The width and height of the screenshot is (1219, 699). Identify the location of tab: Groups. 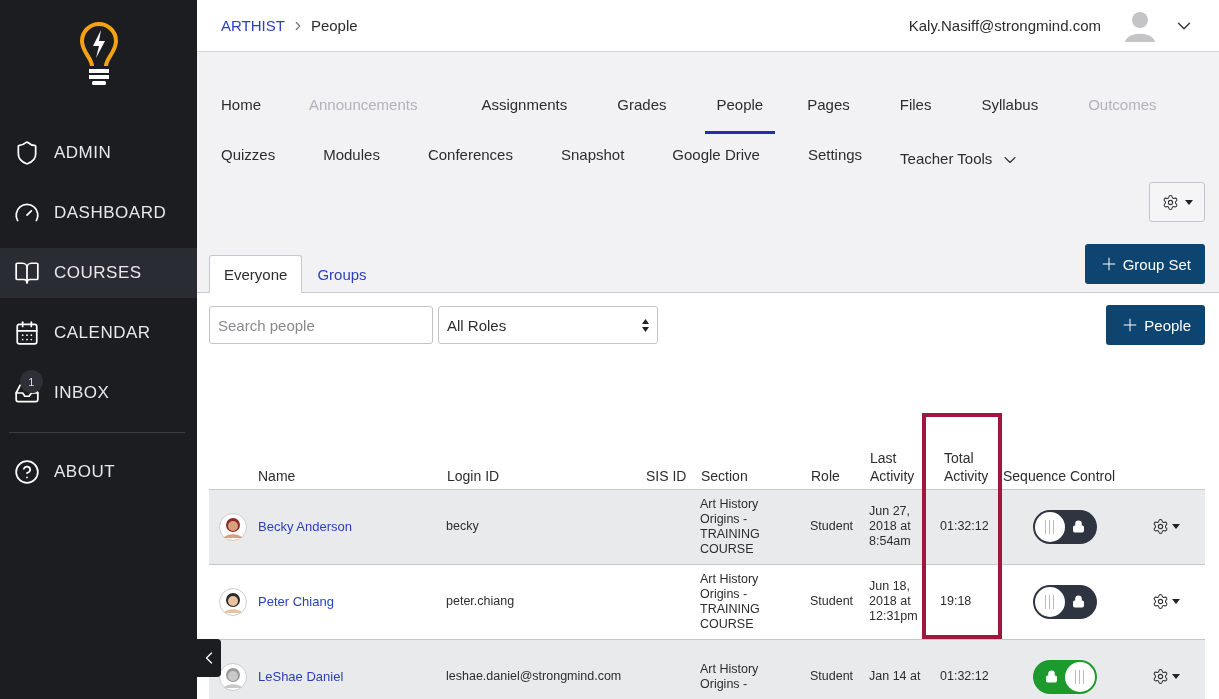
(342, 274).